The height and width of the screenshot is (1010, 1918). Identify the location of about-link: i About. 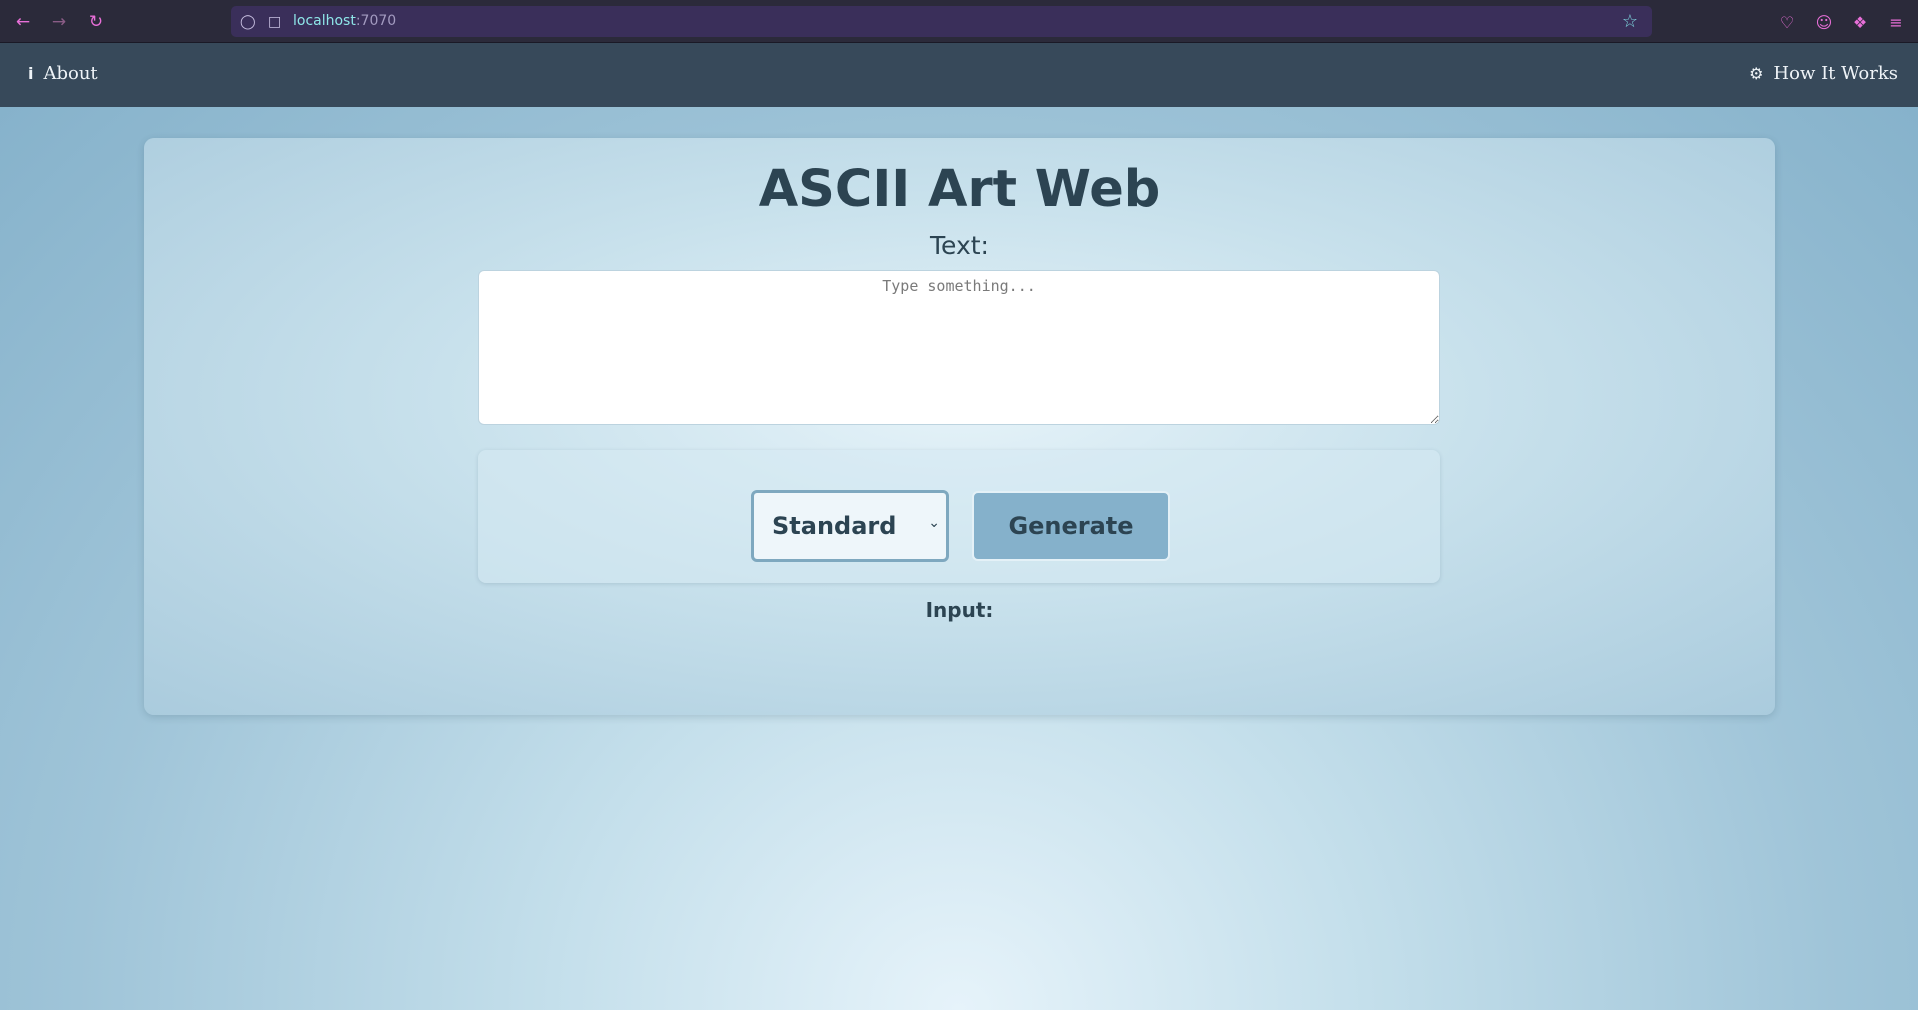
(63, 73).